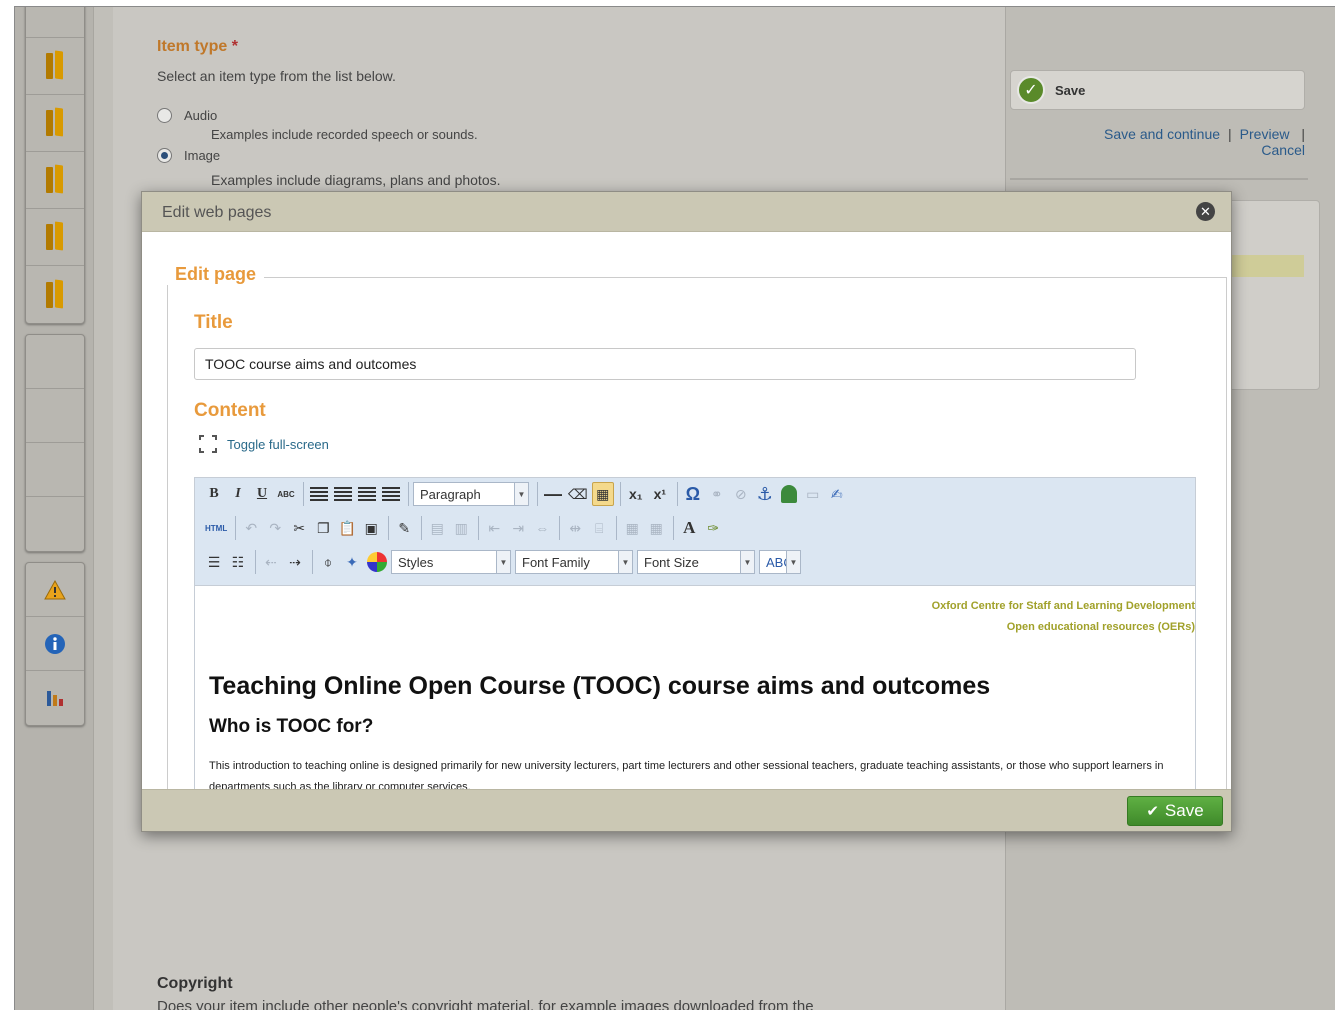 This screenshot has height=1010, width=1335. Describe the element at coordinates (195, 983) in the screenshot. I see `copyright-label: Copyright` at that location.